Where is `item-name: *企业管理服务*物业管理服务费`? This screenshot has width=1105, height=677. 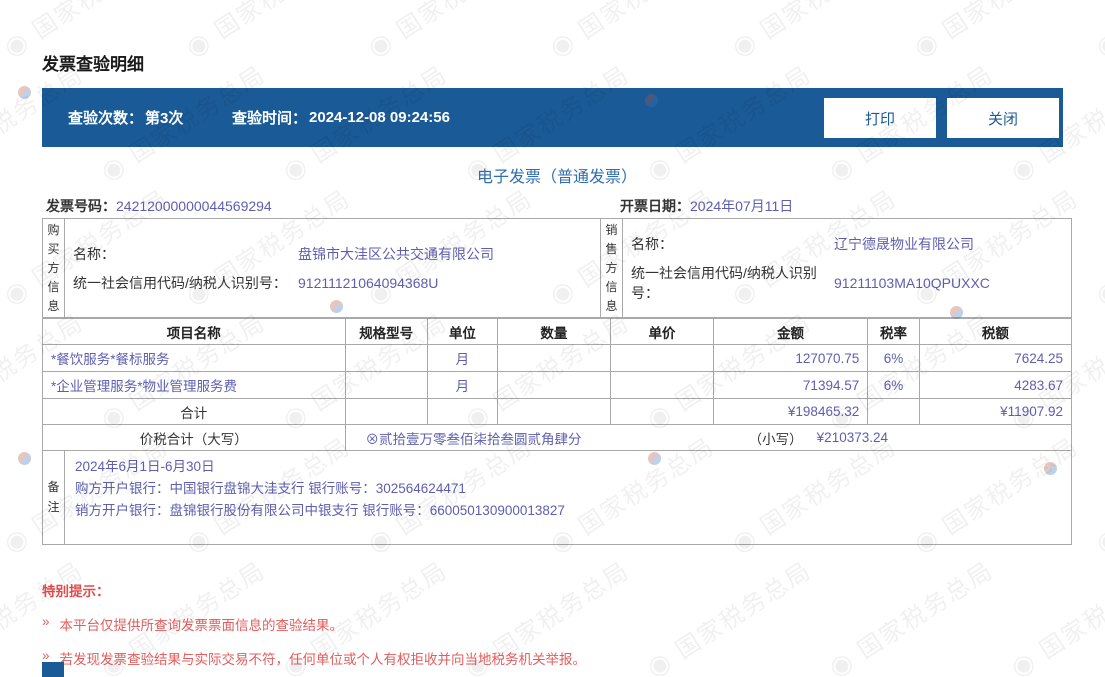
item-name: *企业管理服务*物业管理服务费 is located at coordinates (194, 385).